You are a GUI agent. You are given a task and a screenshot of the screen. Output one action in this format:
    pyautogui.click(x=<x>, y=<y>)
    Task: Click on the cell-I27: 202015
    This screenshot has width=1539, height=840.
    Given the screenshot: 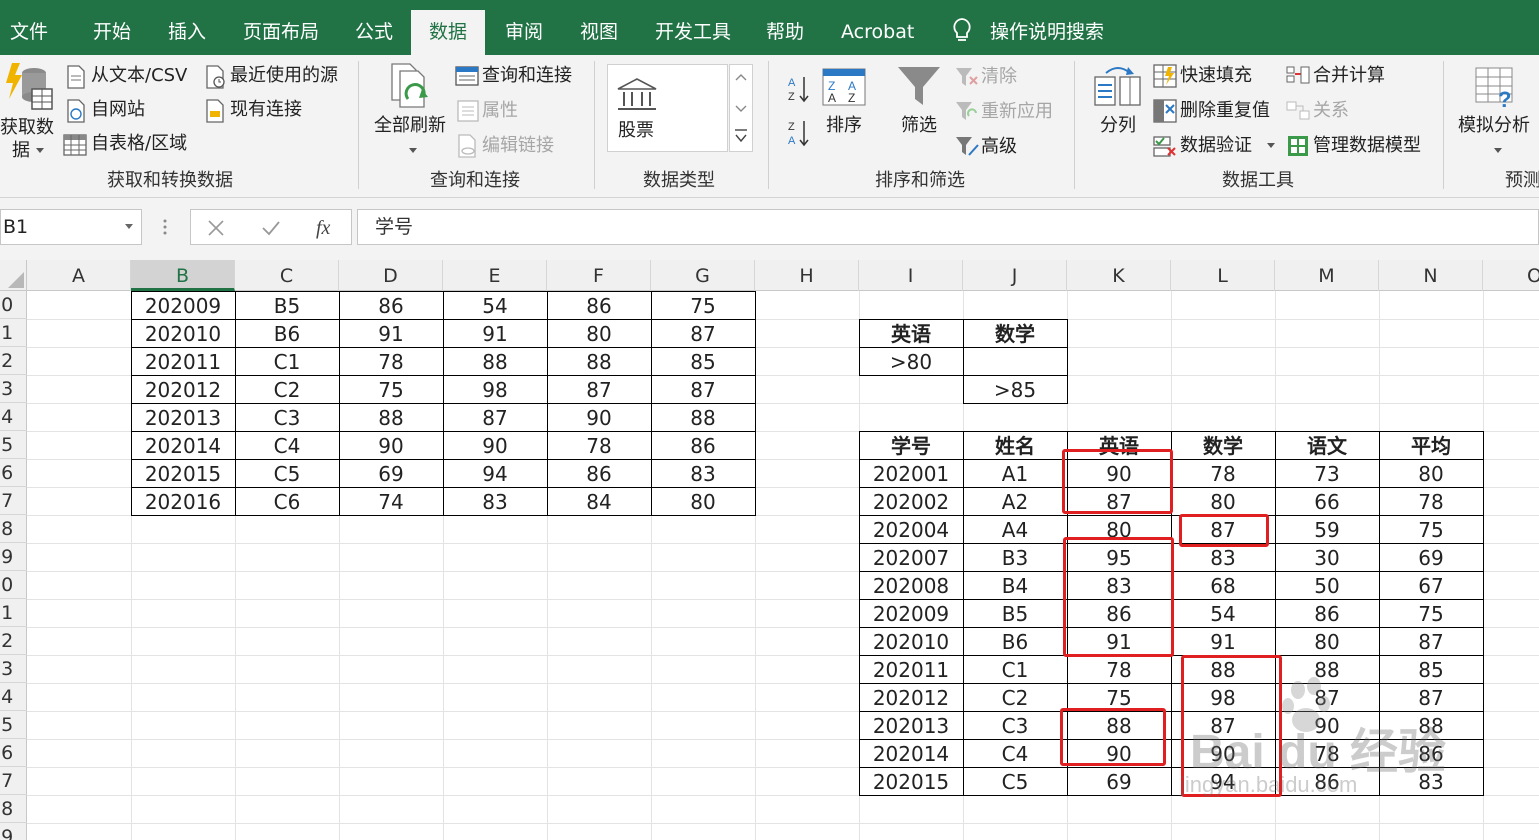 What is the action you would take?
    pyautogui.click(x=911, y=781)
    